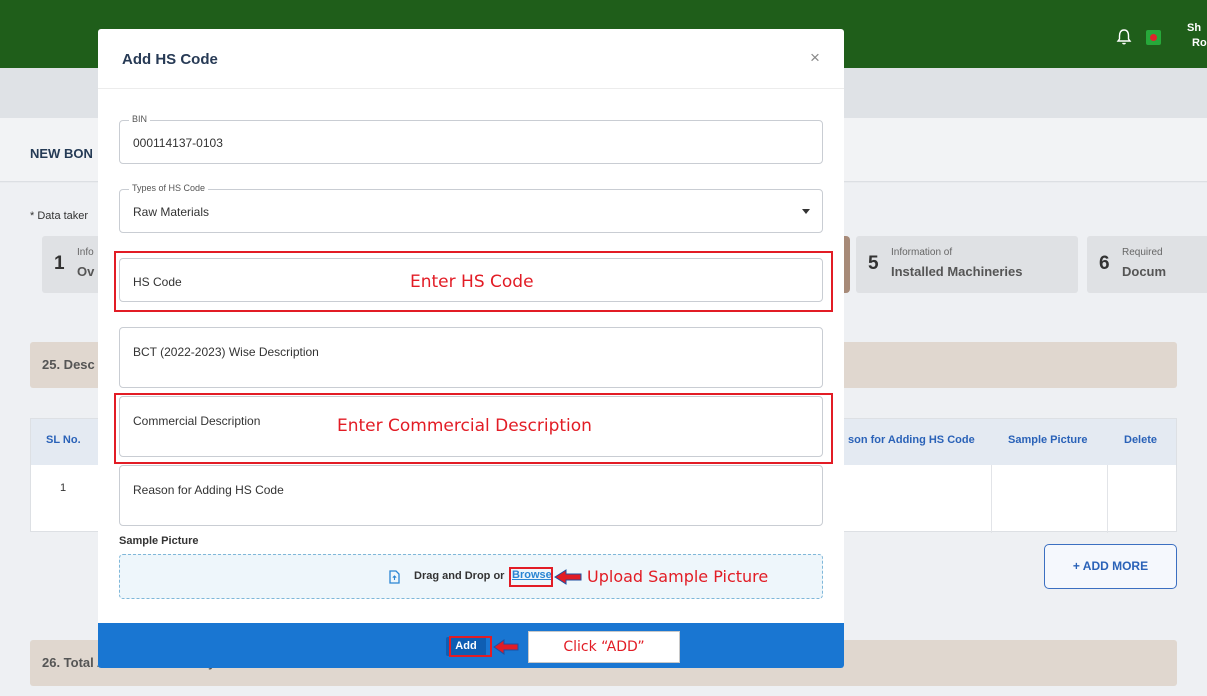 This screenshot has height=696, width=1207. Describe the element at coordinates (59, 263) in the screenshot. I see `step-number: 1` at that location.